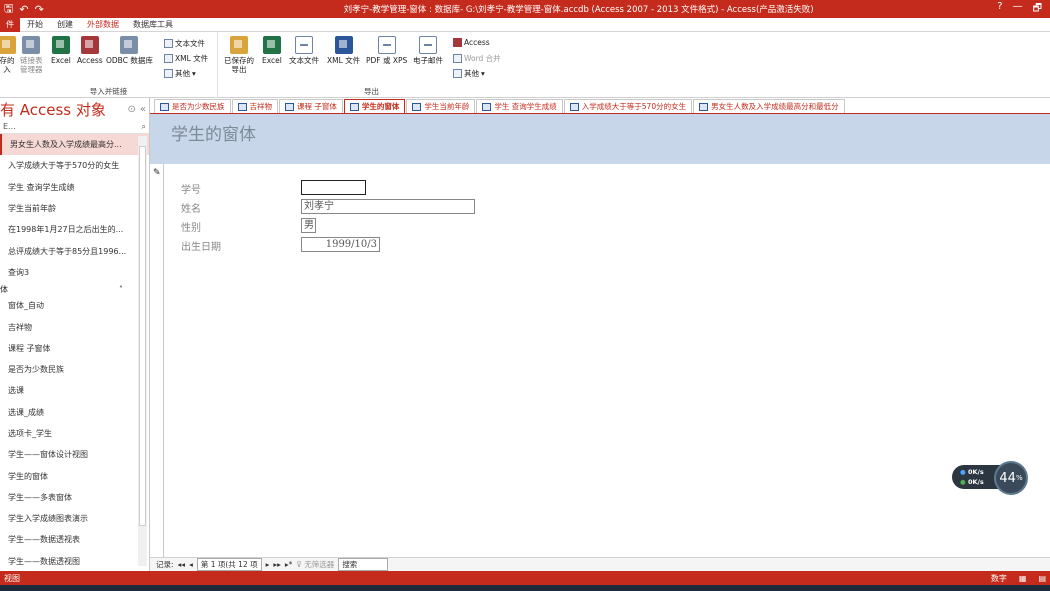  What do you see at coordinates (108, 91) in the screenshot?
I see `import-group-label: 导入并链接` at bounding box center [108, 91].